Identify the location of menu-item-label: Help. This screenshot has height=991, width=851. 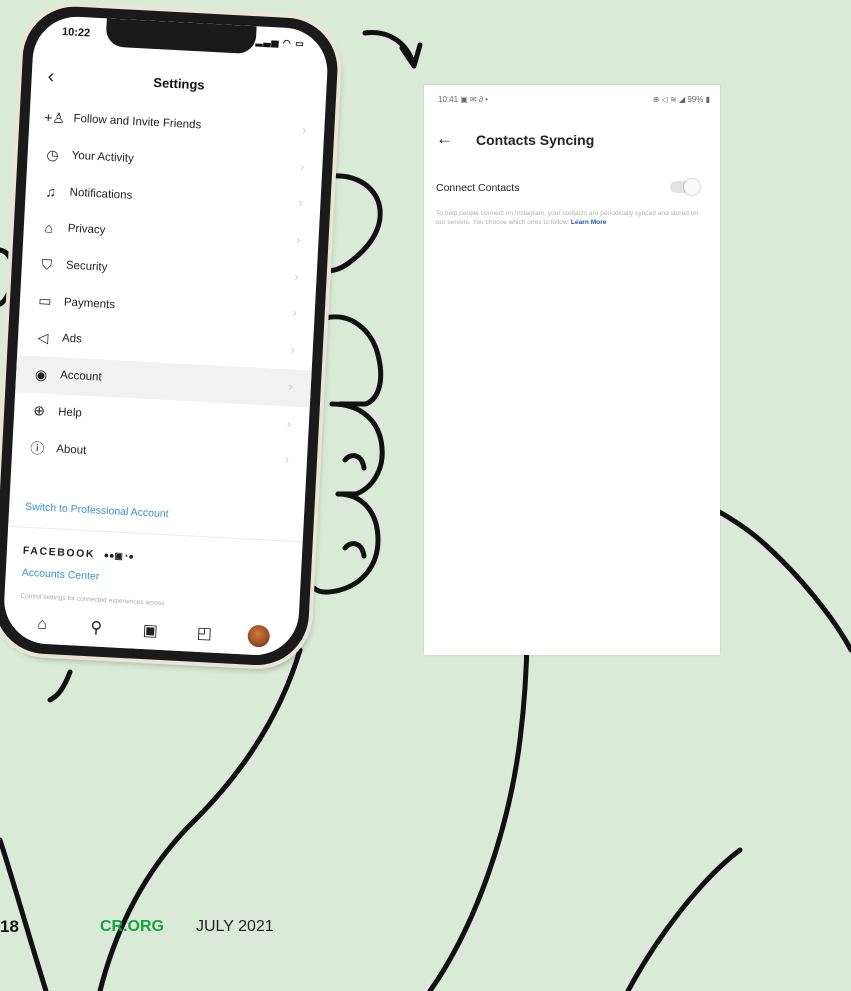
(70, 413).